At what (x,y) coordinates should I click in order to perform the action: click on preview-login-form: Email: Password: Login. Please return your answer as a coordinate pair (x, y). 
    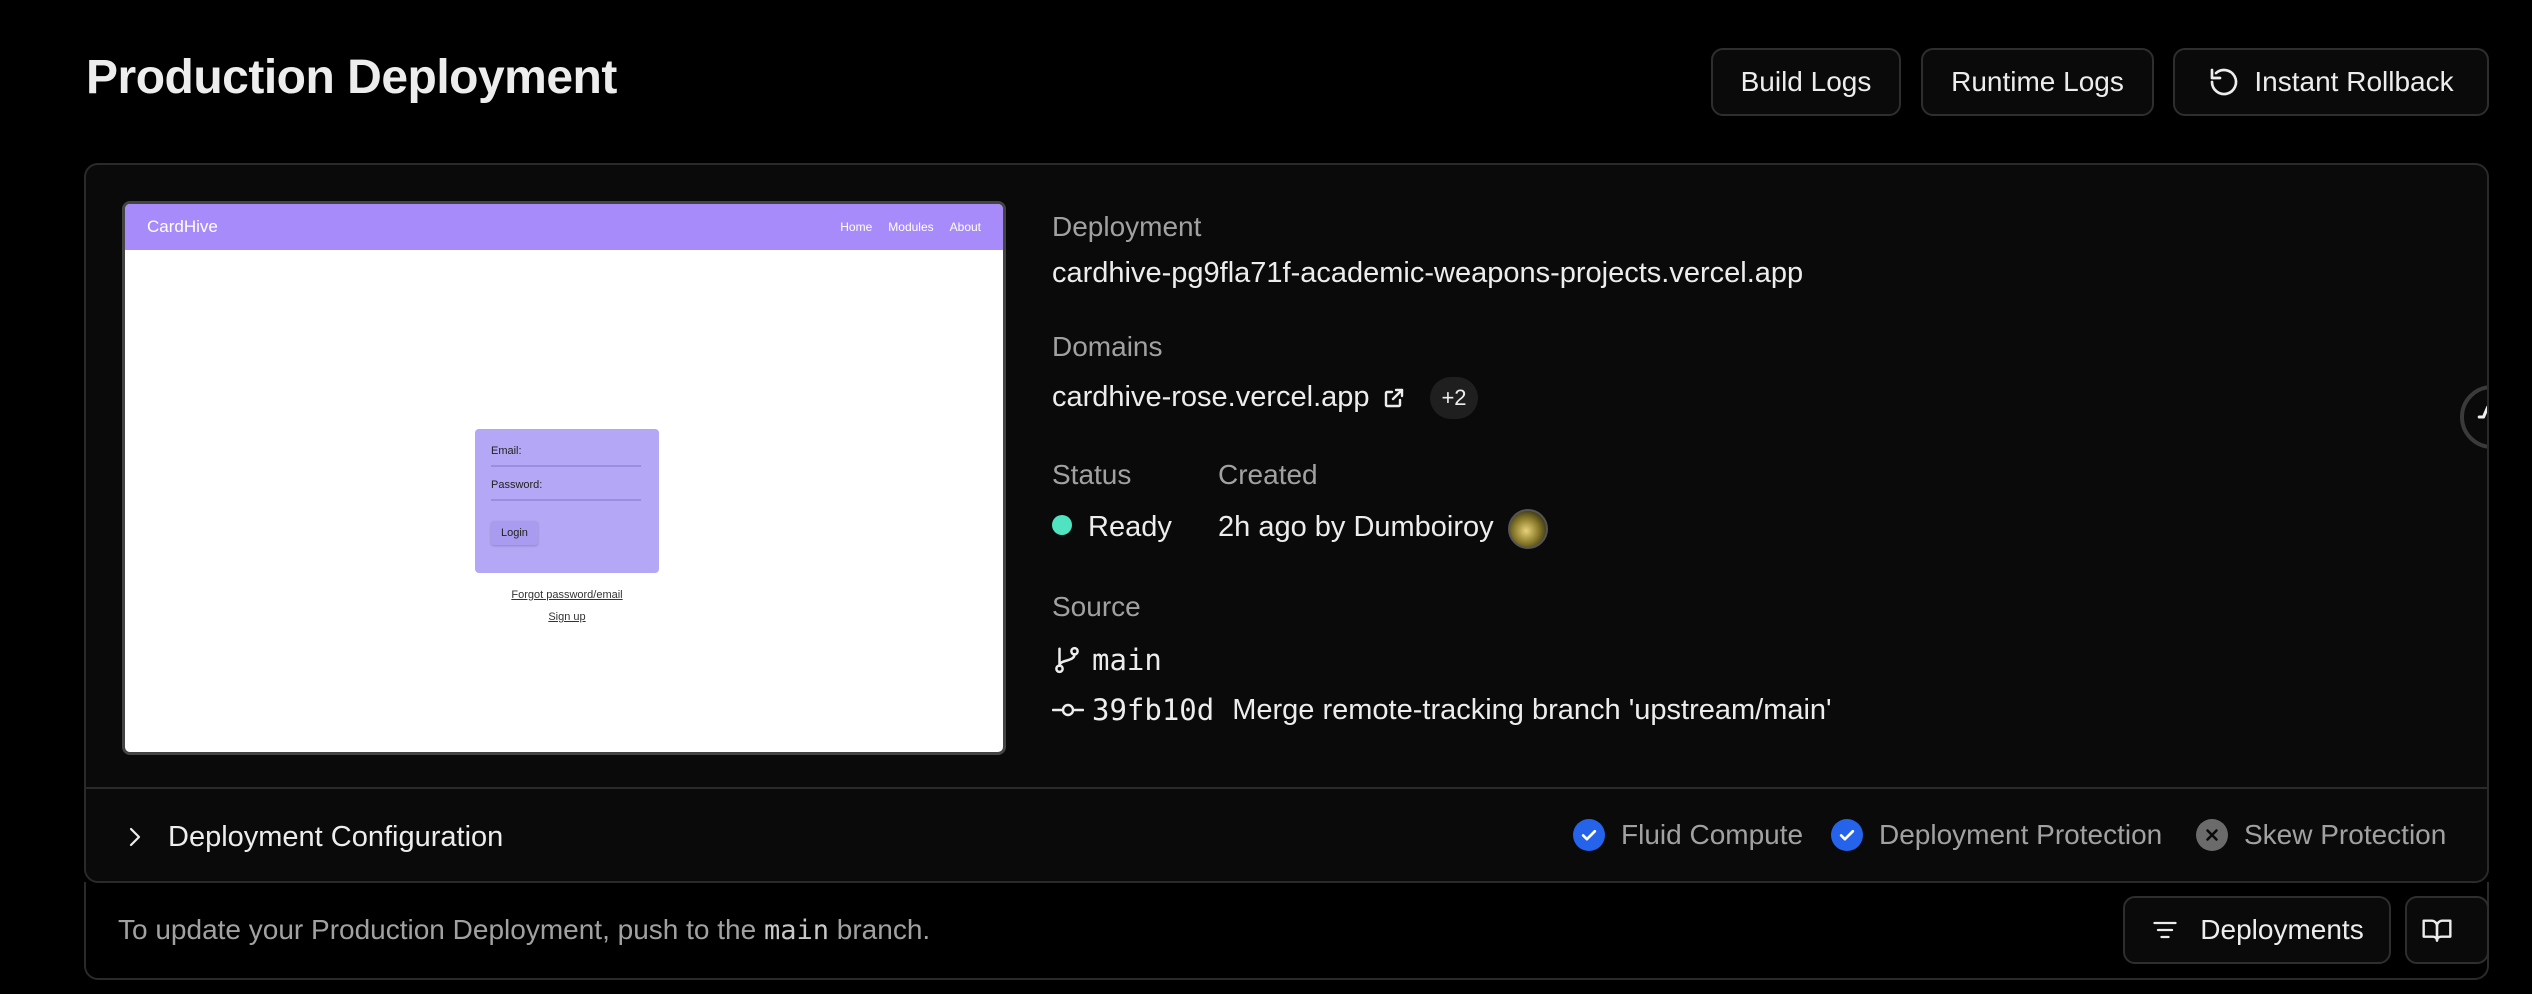
    Looking at the image, I should click on (567, 501).